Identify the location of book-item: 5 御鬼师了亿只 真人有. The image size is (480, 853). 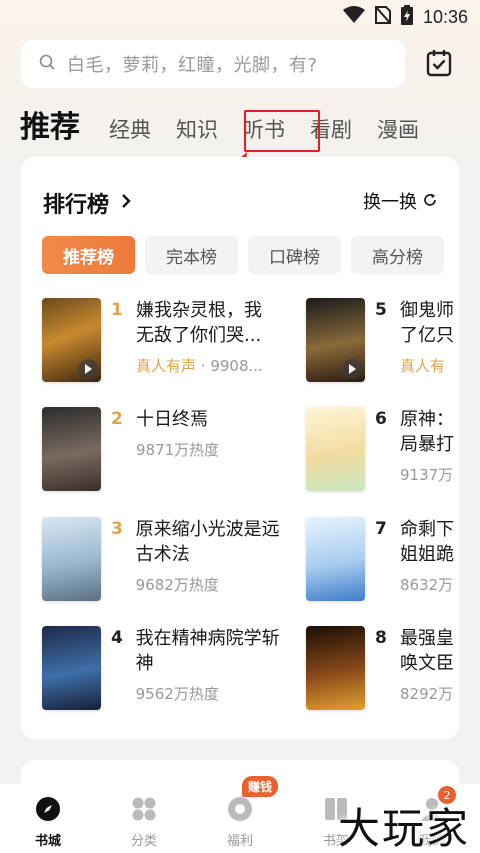
(382, 340).